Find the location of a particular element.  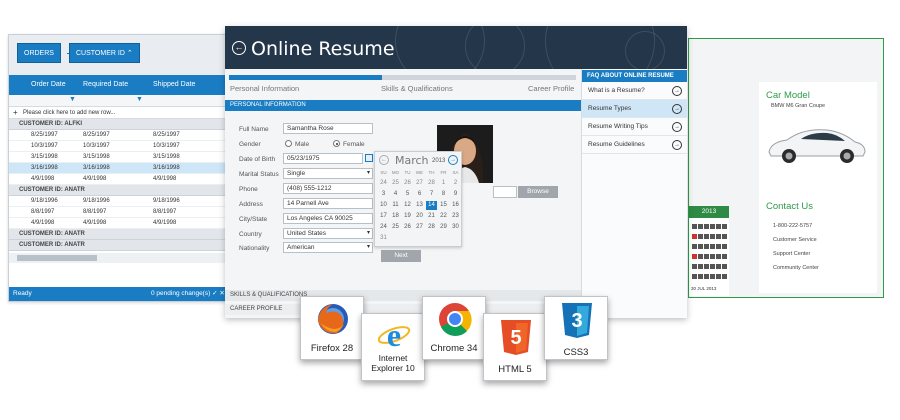

calendar-day: 19 is located at coordinates (407, 216).